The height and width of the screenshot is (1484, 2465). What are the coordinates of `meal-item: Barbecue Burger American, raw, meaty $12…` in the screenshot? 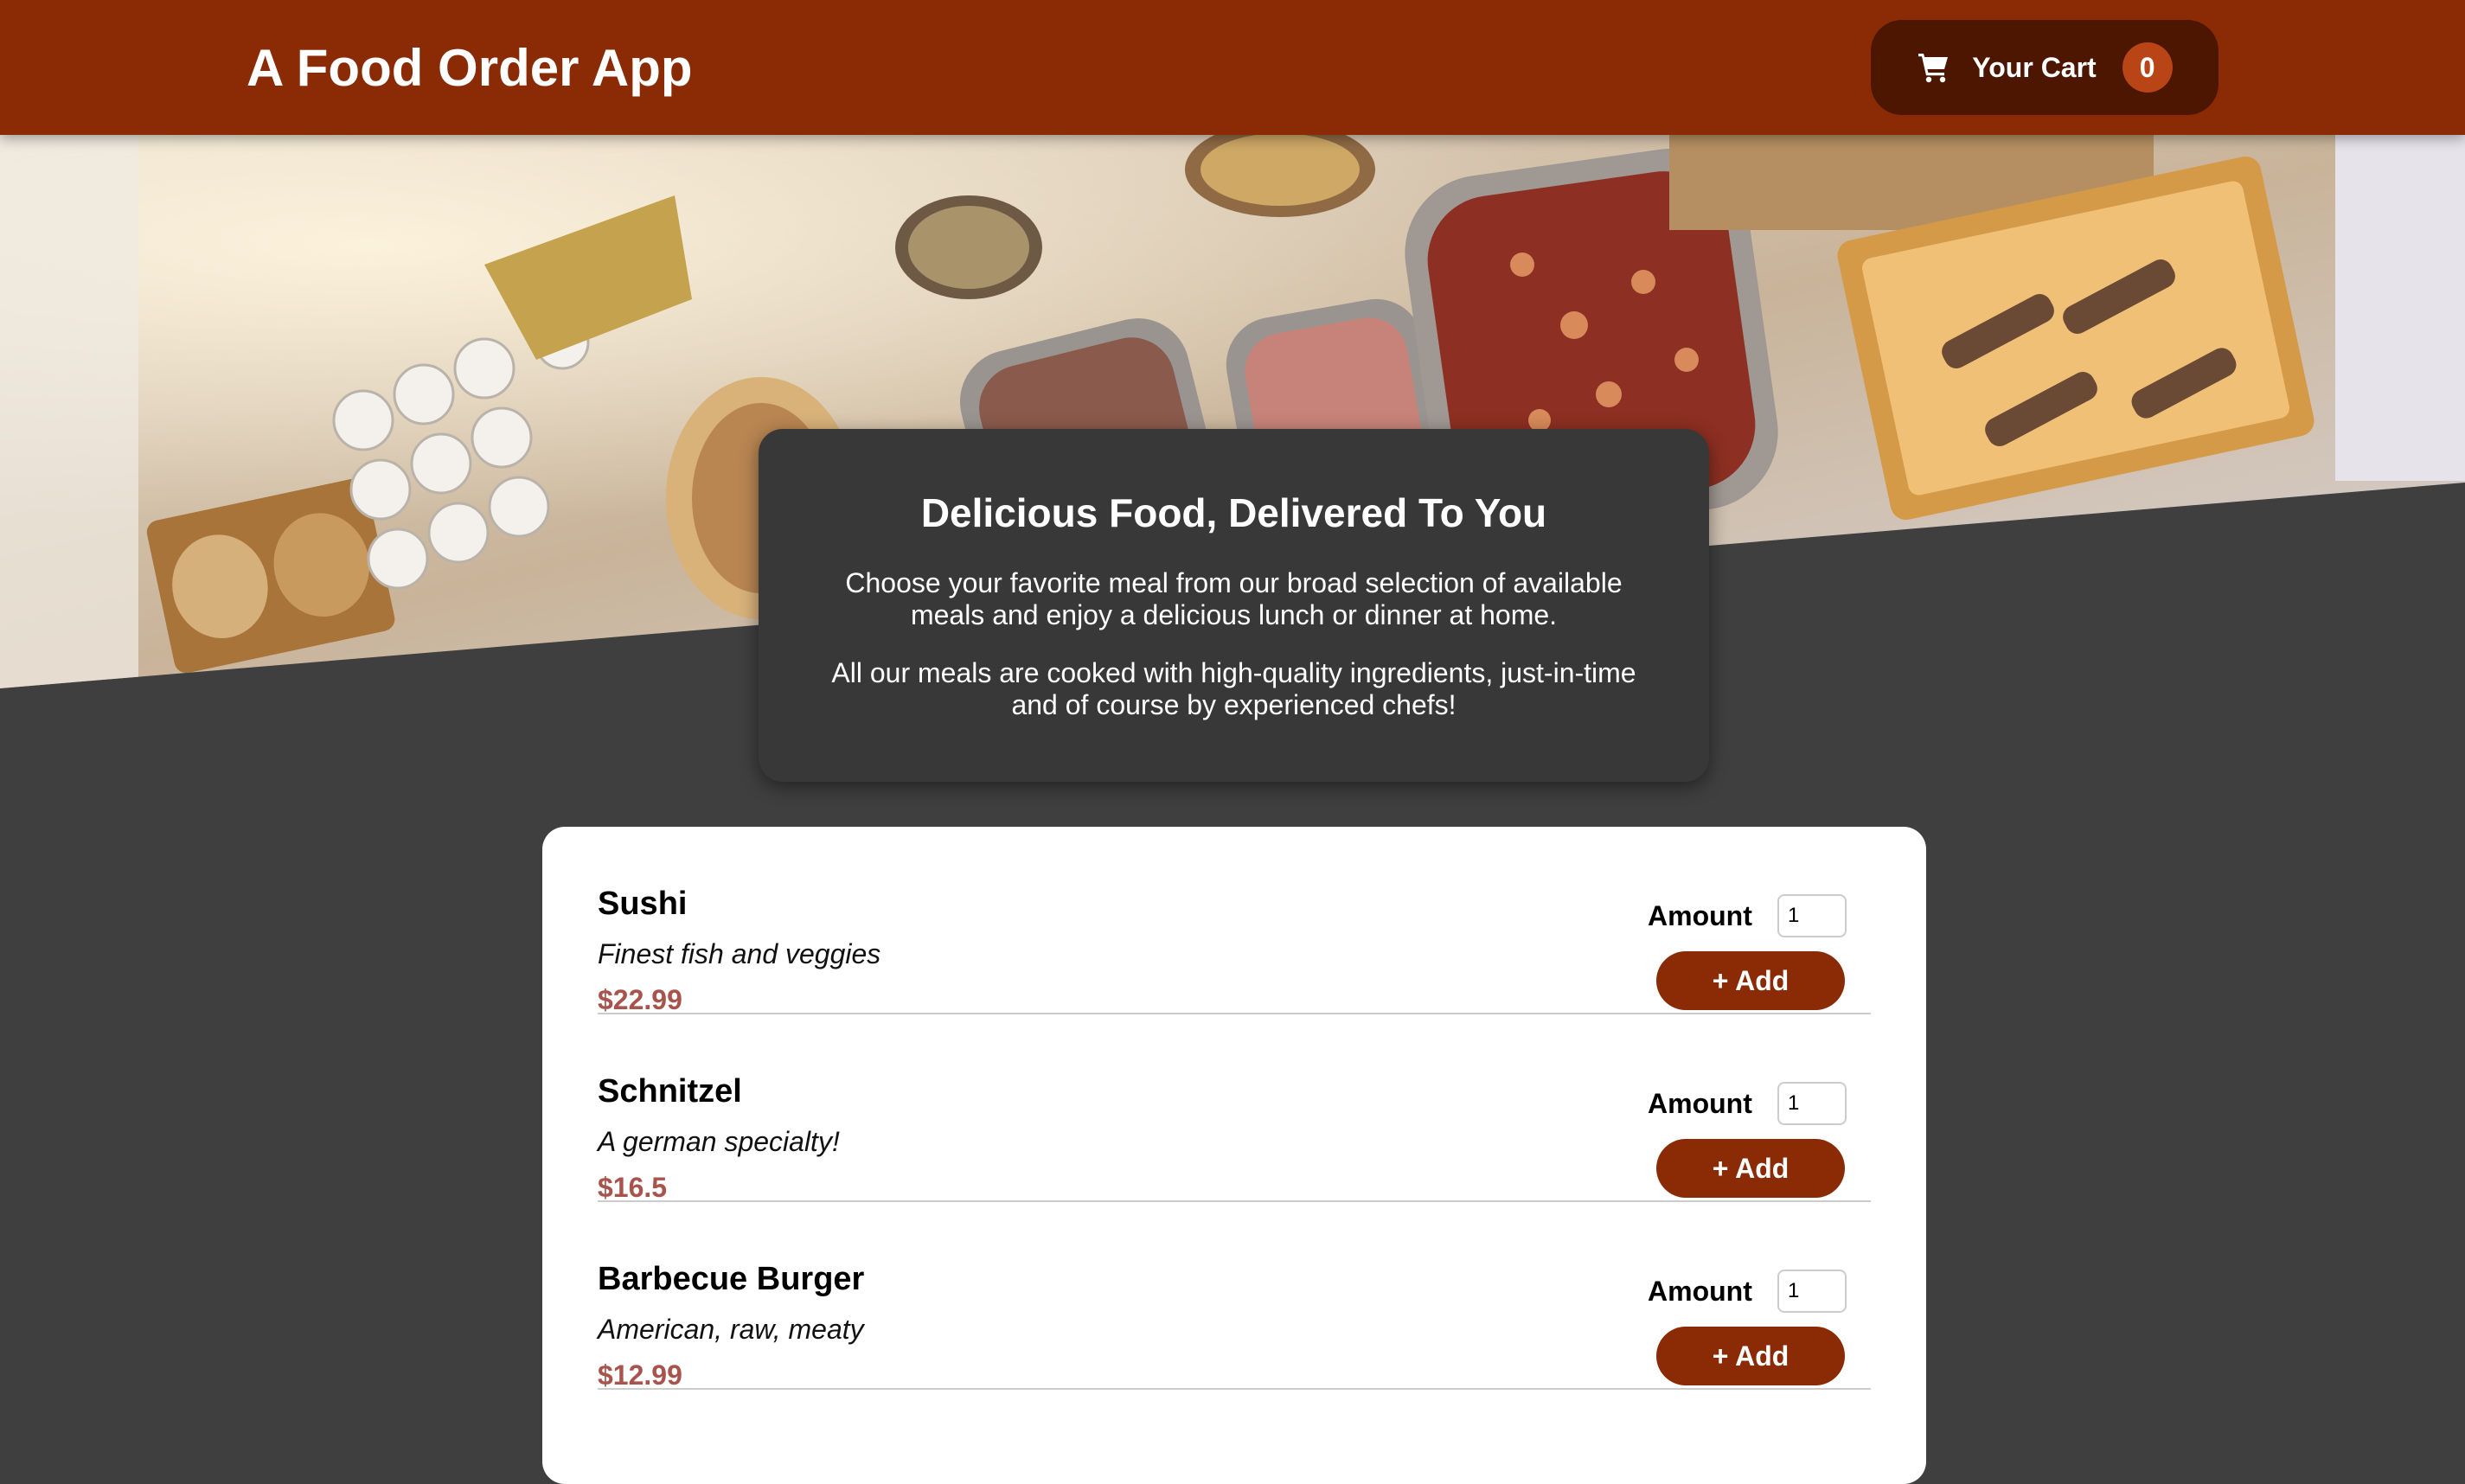 It's located at (1234, 1297).